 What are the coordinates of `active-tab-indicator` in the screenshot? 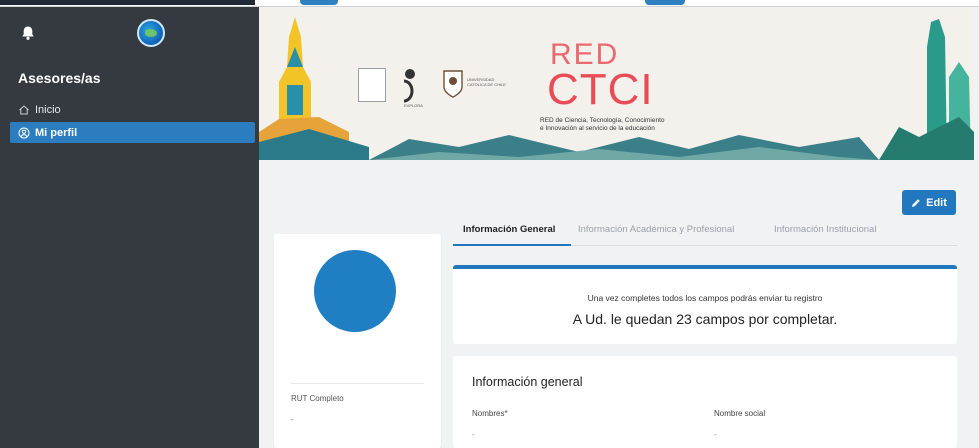 It's located at (512, 245).